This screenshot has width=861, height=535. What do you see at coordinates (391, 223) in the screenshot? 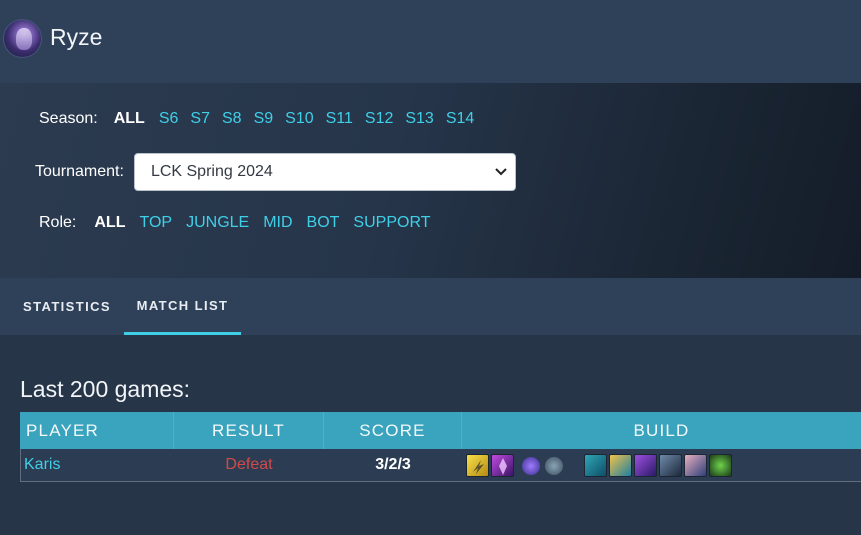
I see `role-option-support: SUPPORT` at bounding box center [391, 223].